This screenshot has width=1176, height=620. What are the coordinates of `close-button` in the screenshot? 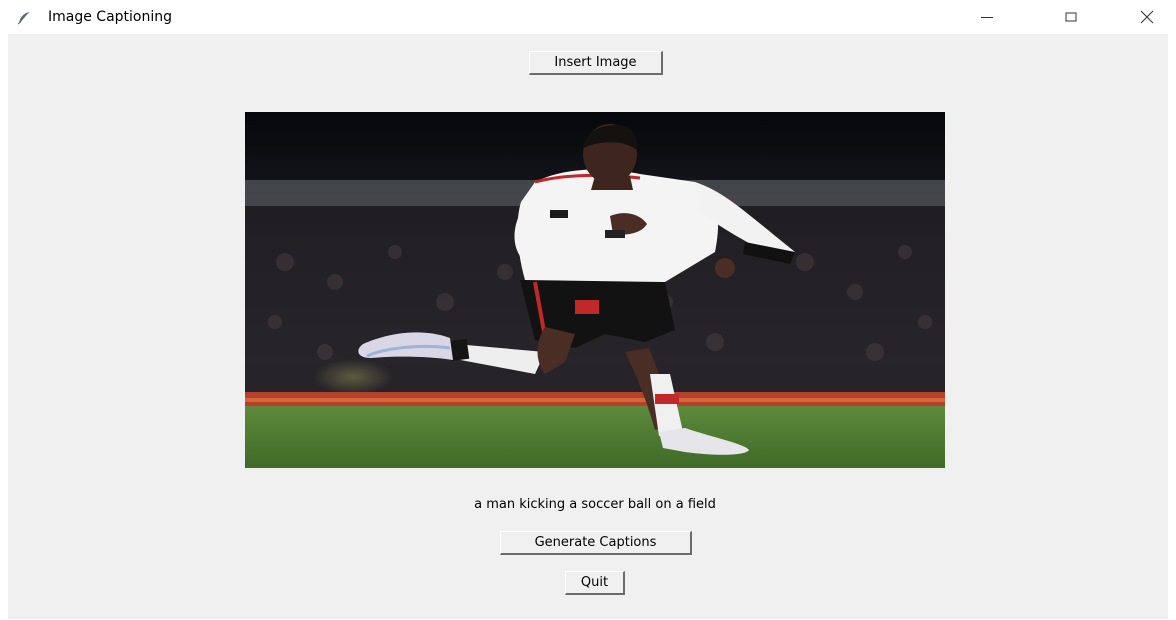 It's located at (1147, 17).